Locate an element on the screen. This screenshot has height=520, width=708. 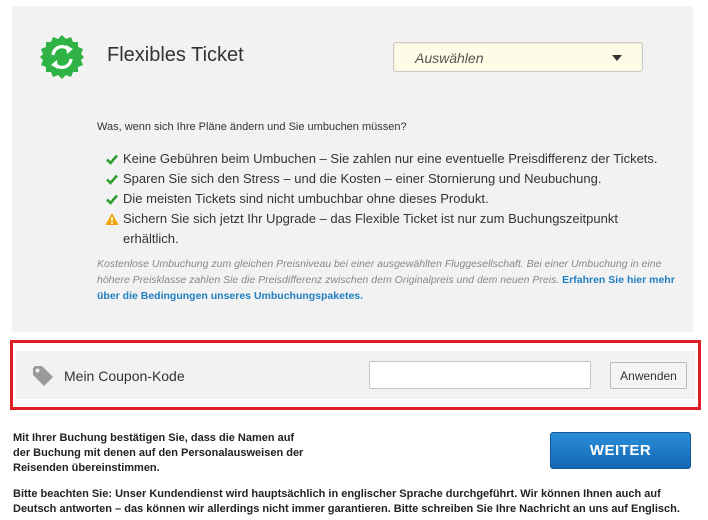
flexible-ticket-select: Auswählen is located at coordinates (518, 57).